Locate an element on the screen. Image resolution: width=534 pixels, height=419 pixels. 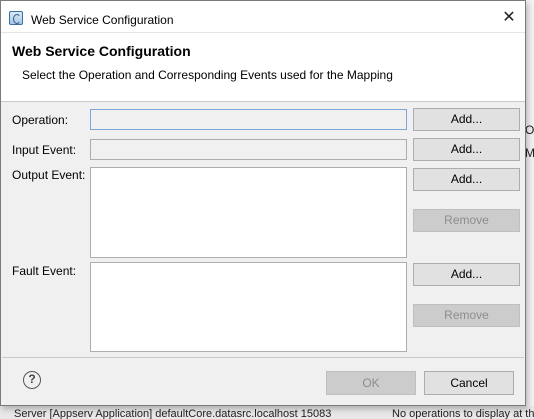
output-event-list is located at coordinates (248, 212).